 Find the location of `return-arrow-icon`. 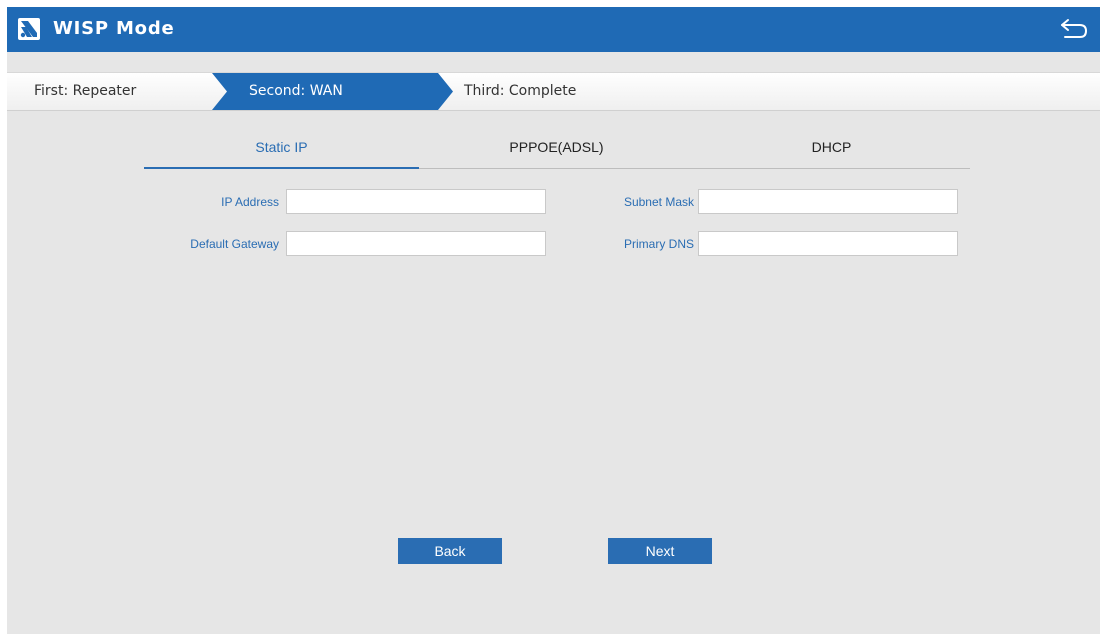

return-arrow-icon is located at coordinates (1074, 29).